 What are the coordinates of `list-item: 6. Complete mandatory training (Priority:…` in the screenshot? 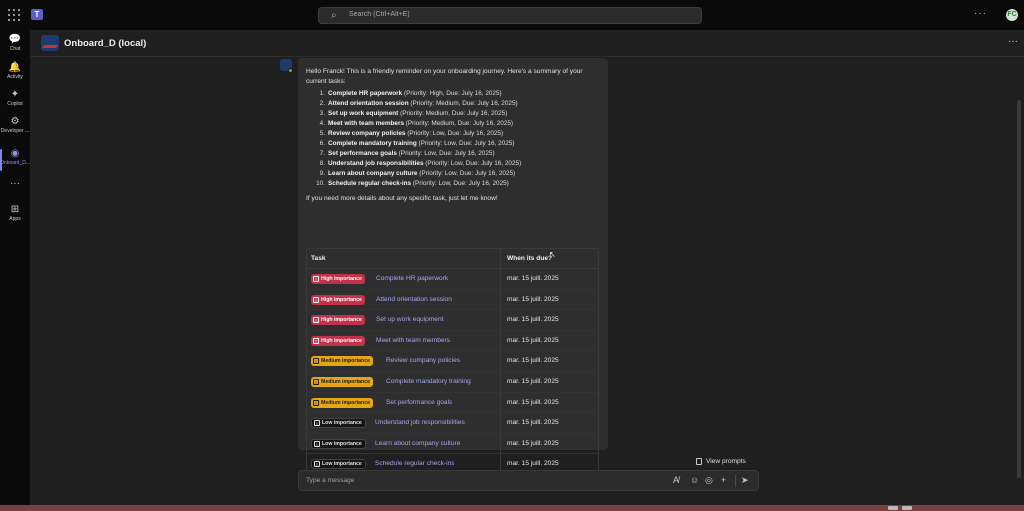 It's located at (417, 143).